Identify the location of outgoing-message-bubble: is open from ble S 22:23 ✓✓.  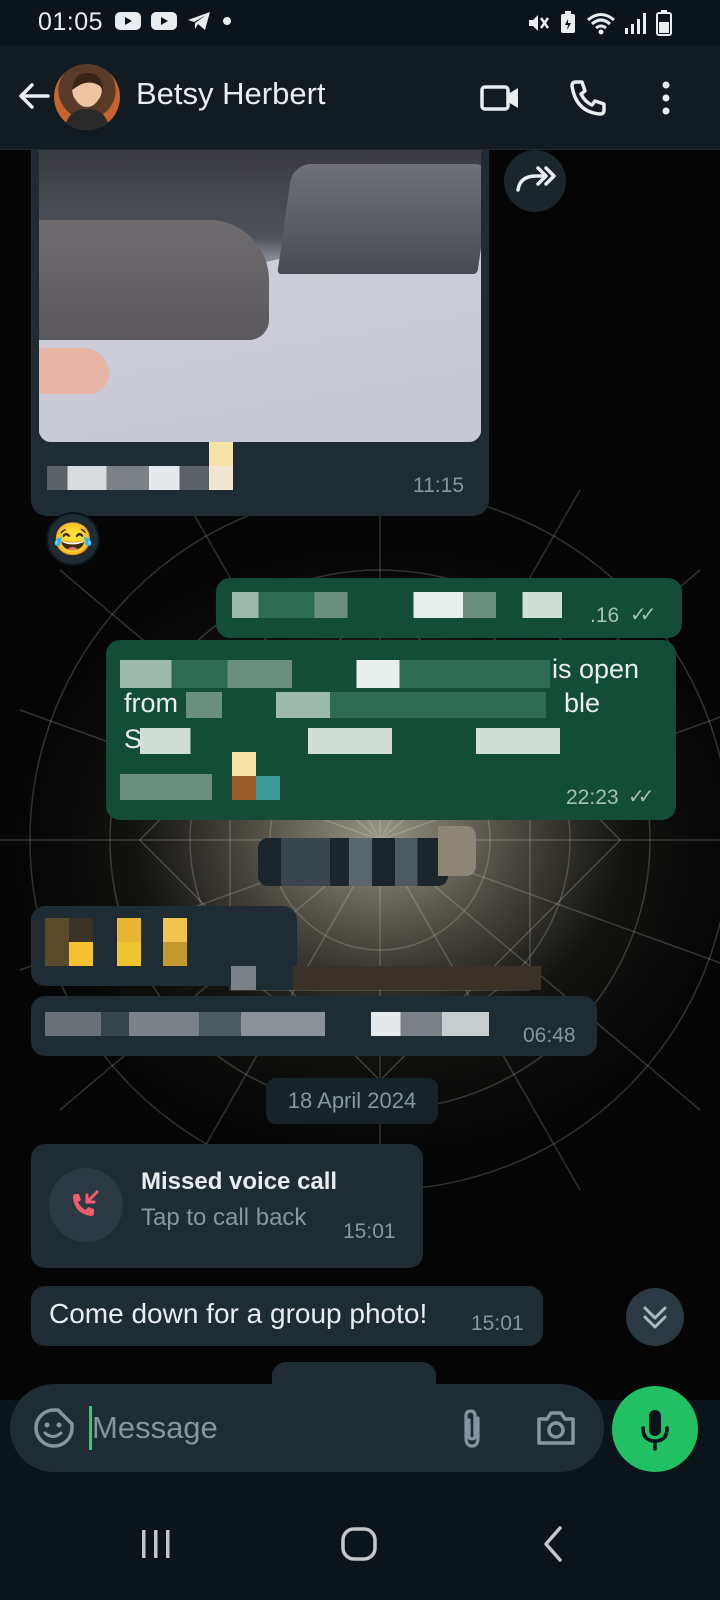
(391, 730).